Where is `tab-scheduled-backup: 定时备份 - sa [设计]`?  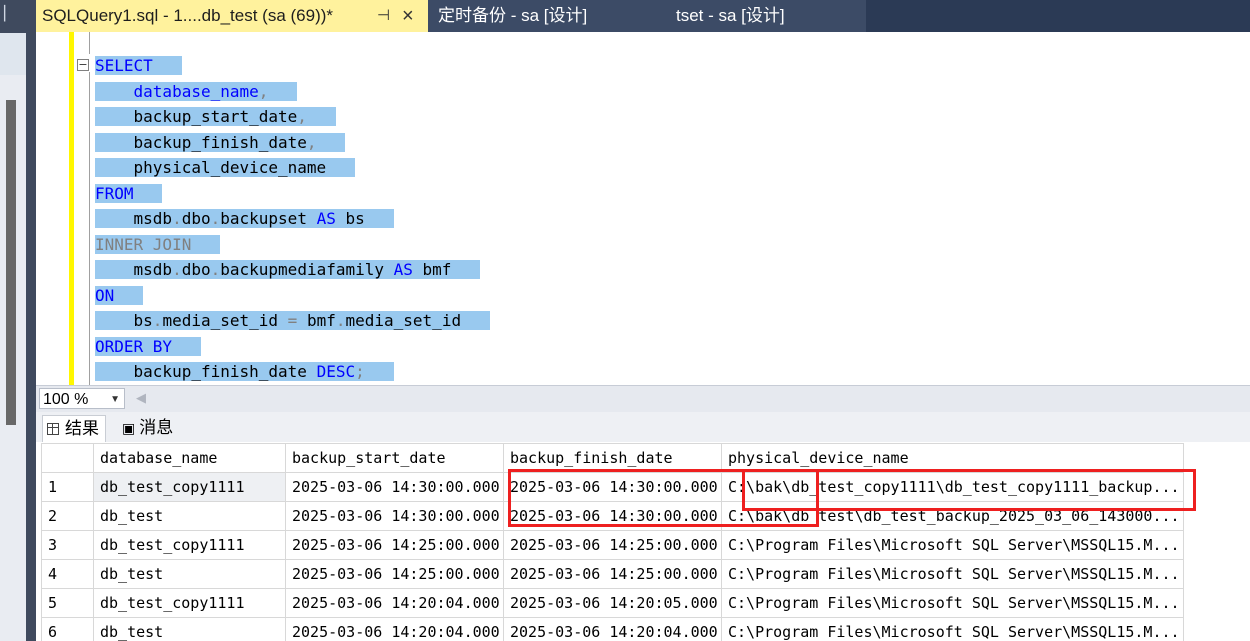 tab-scheduled-backup: 定时备份 - sa [设计] is located at coordinates (512, 16).